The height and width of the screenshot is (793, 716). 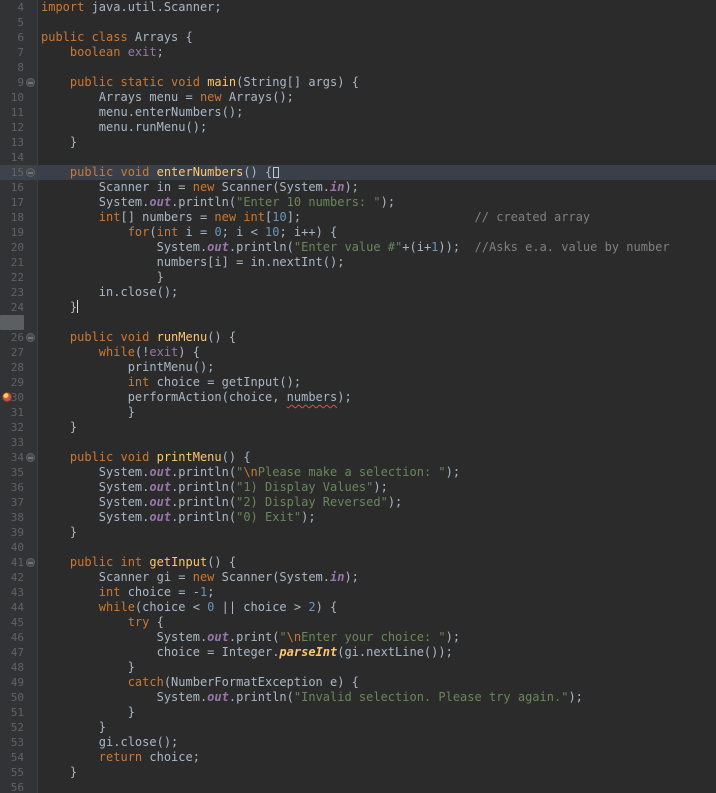 I want to click on gutter: 34, so click(x=19, y=457).